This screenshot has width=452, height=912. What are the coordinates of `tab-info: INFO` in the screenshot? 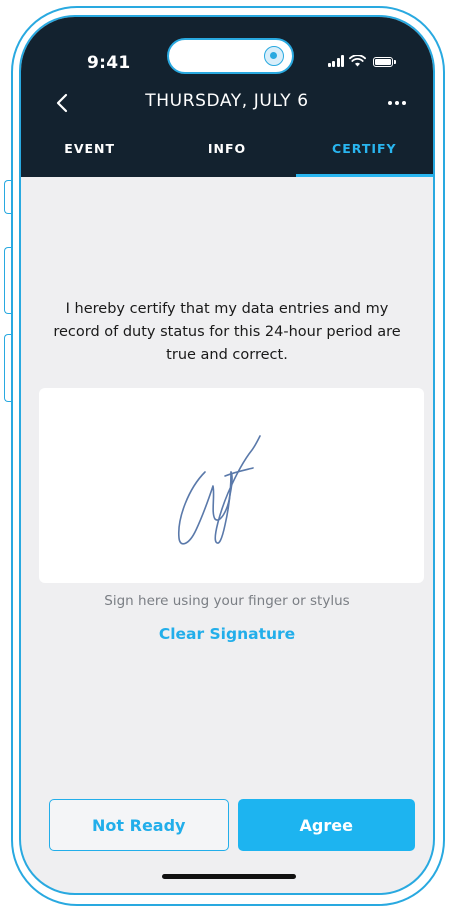 It's located at (226, 155).